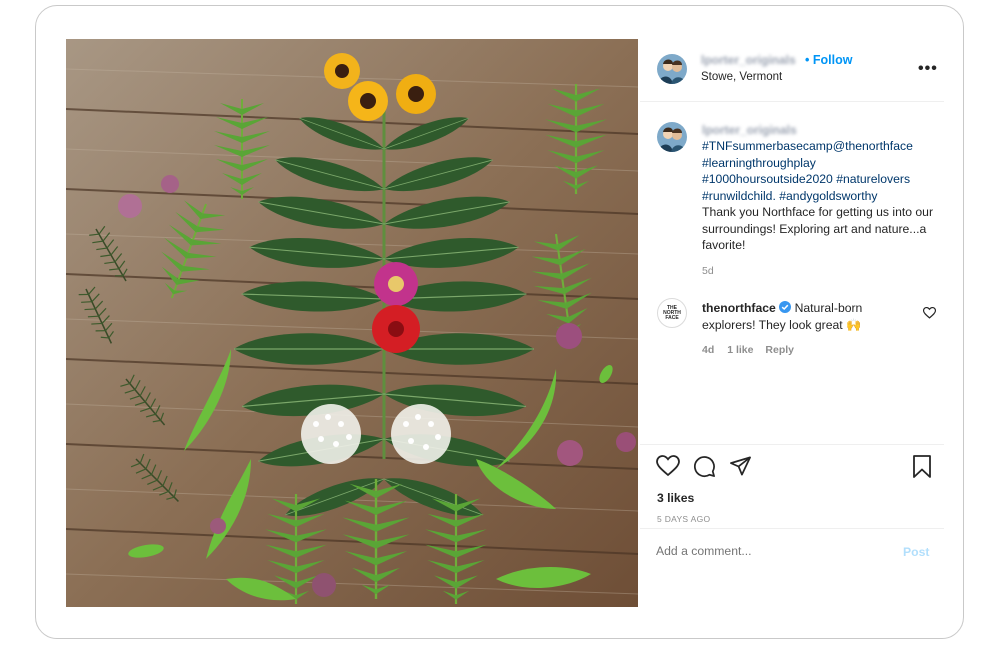  I want to click on hashtag-link: #TNFsummerbasecamp@thenorthface, so click(807, 146).